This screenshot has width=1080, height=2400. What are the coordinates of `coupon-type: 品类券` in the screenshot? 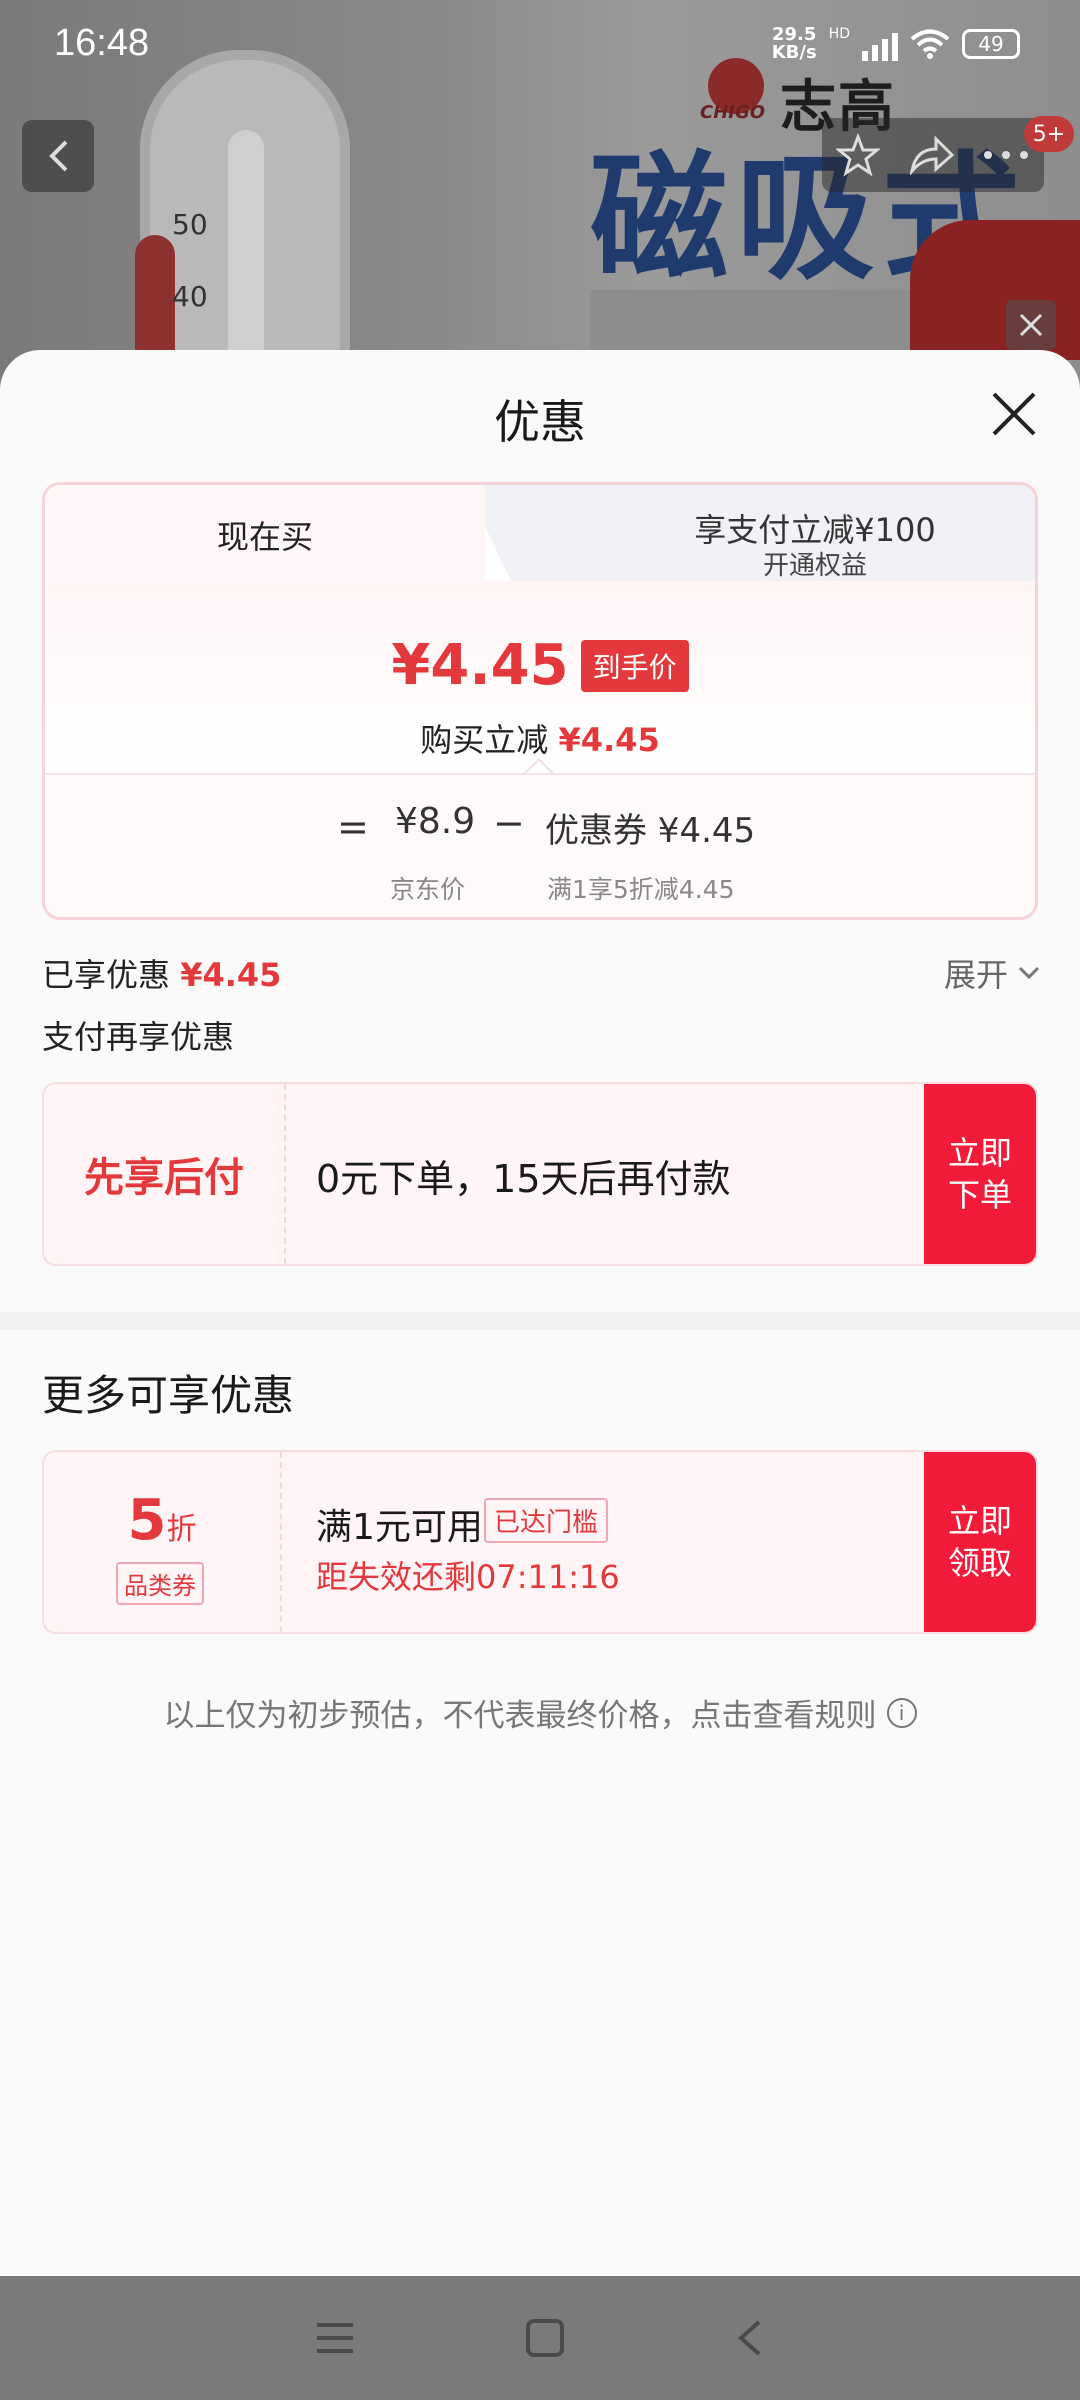 It's located at (160, 1583).